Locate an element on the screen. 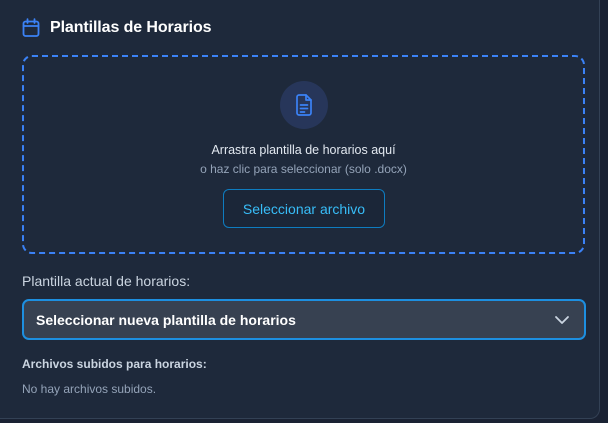  template-select: Seleccionar nueva plantilla de horarios is located at coordinates (304, 319).